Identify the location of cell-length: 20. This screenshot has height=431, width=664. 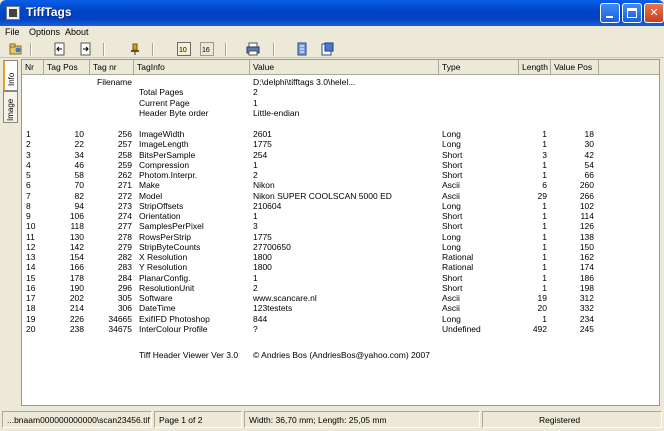
(542, 308).